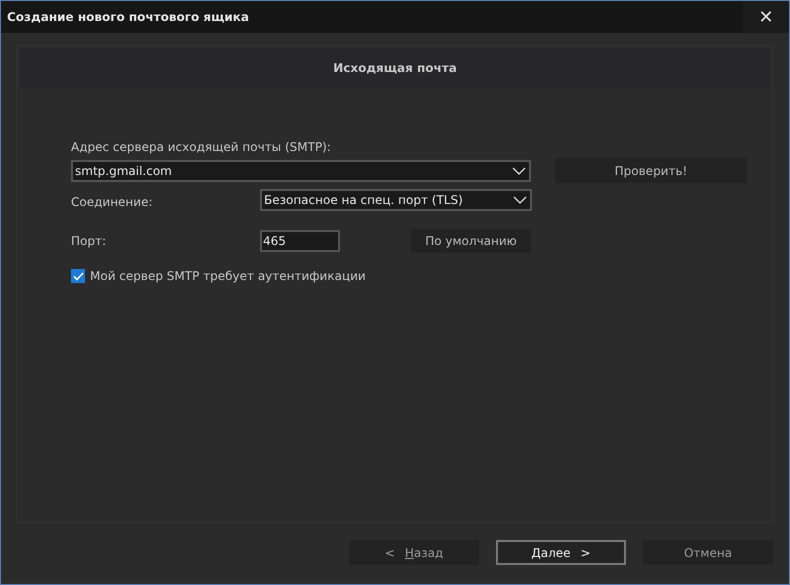 The image size is (790, 585). Describe the element at coordinates (471, 241) in the screenshot. I see `default-button: По умолчанию` at that location.